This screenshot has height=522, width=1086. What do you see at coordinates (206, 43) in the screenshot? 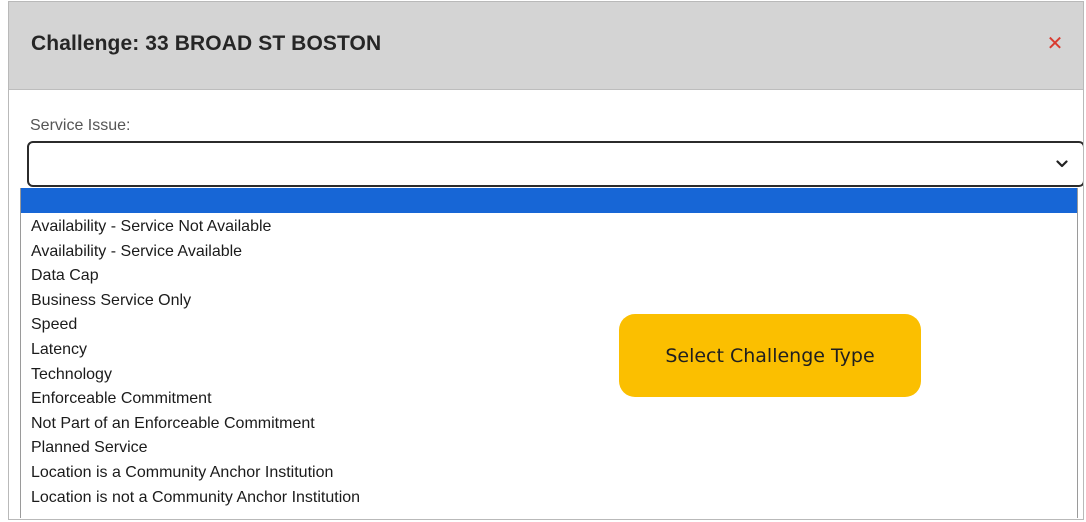
I see `dialog-title: Challenge: 33 BROAD ST BOSTON` at bounding box center [206, 43].